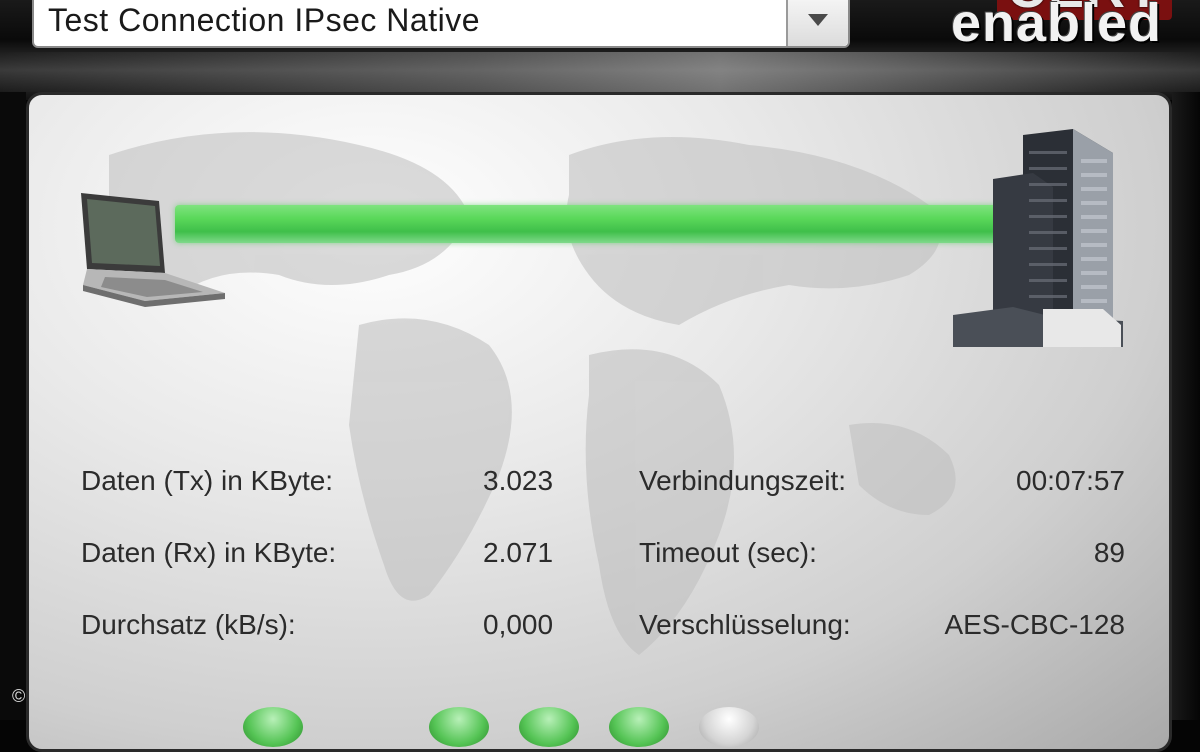 The height and width of the screenshot is (752, 1200). I want to click on connection-time-value: 00:07:57, so click(1070, 480).